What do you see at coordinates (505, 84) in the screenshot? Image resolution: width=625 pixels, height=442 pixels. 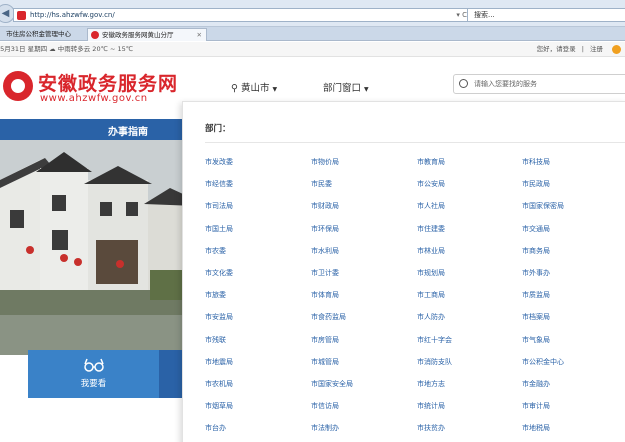 I see `search-placeholder: 请输入您要找的服务` at bounding box center [505, 84].